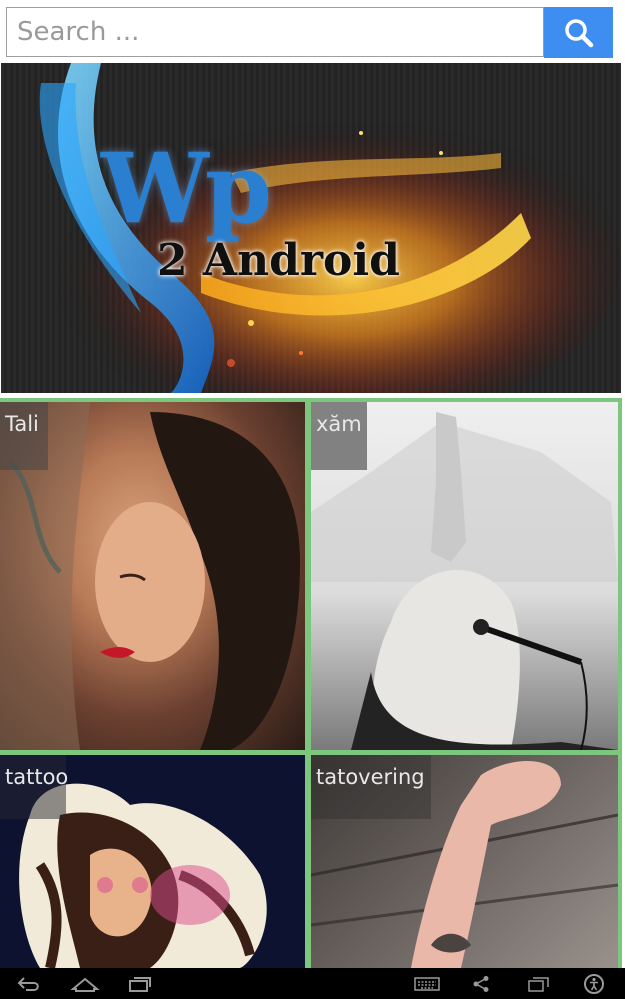  I want to click on tile-label: tatovering, so click(370, 777).